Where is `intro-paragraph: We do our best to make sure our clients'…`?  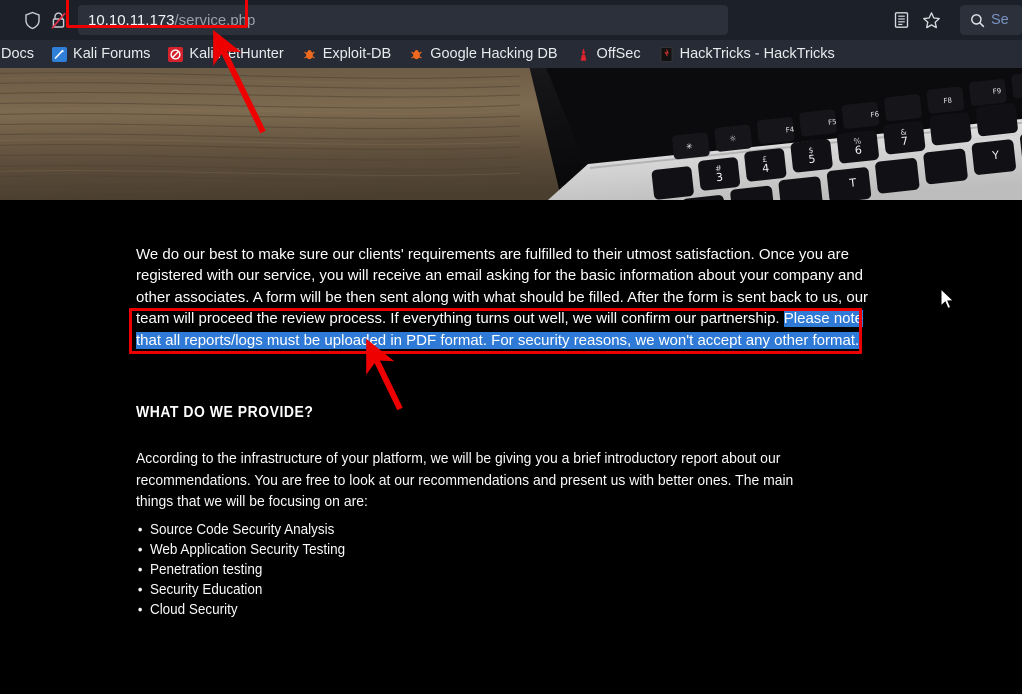 intro-paragraph: We do our best to make sure our clients'… is located at coordinates (510, 297).